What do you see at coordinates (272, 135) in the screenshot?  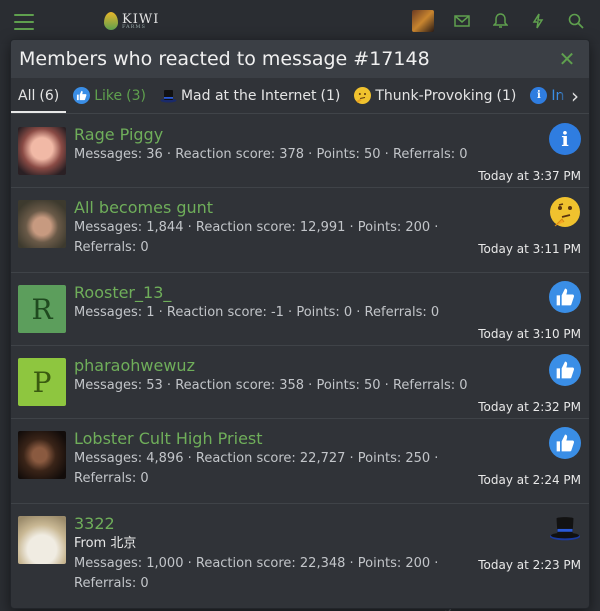 I see `member-name-link: Rage Piggy` at bounding box center [272, 135].